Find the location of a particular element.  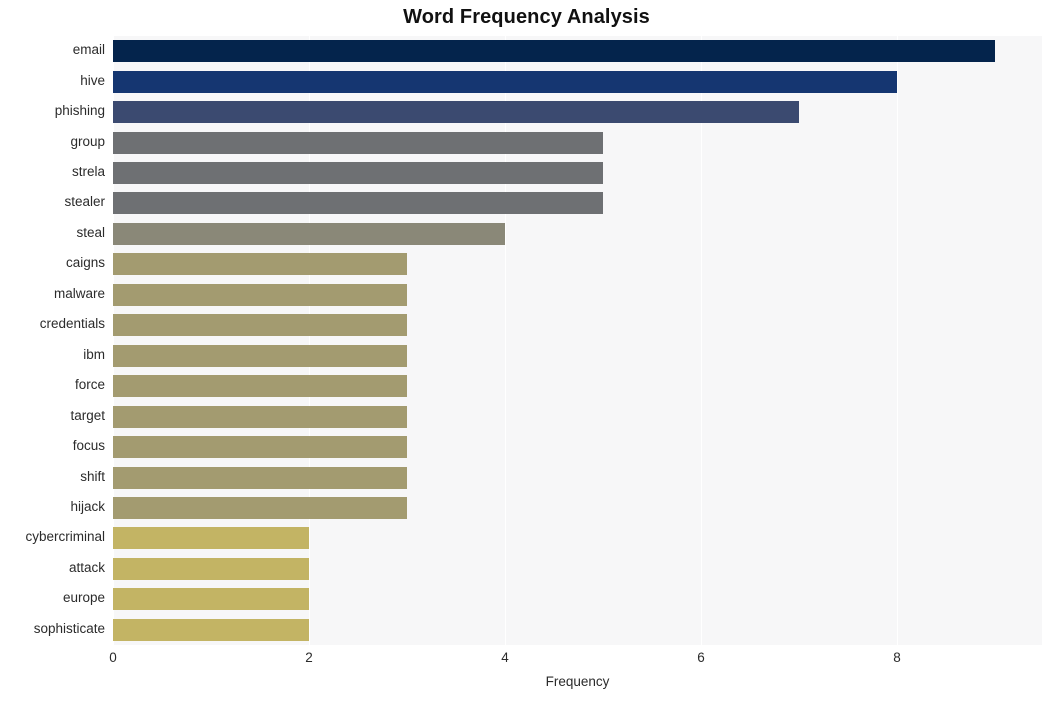

y-axis-label-hijack: hijack is located at coordinates (87, 506).